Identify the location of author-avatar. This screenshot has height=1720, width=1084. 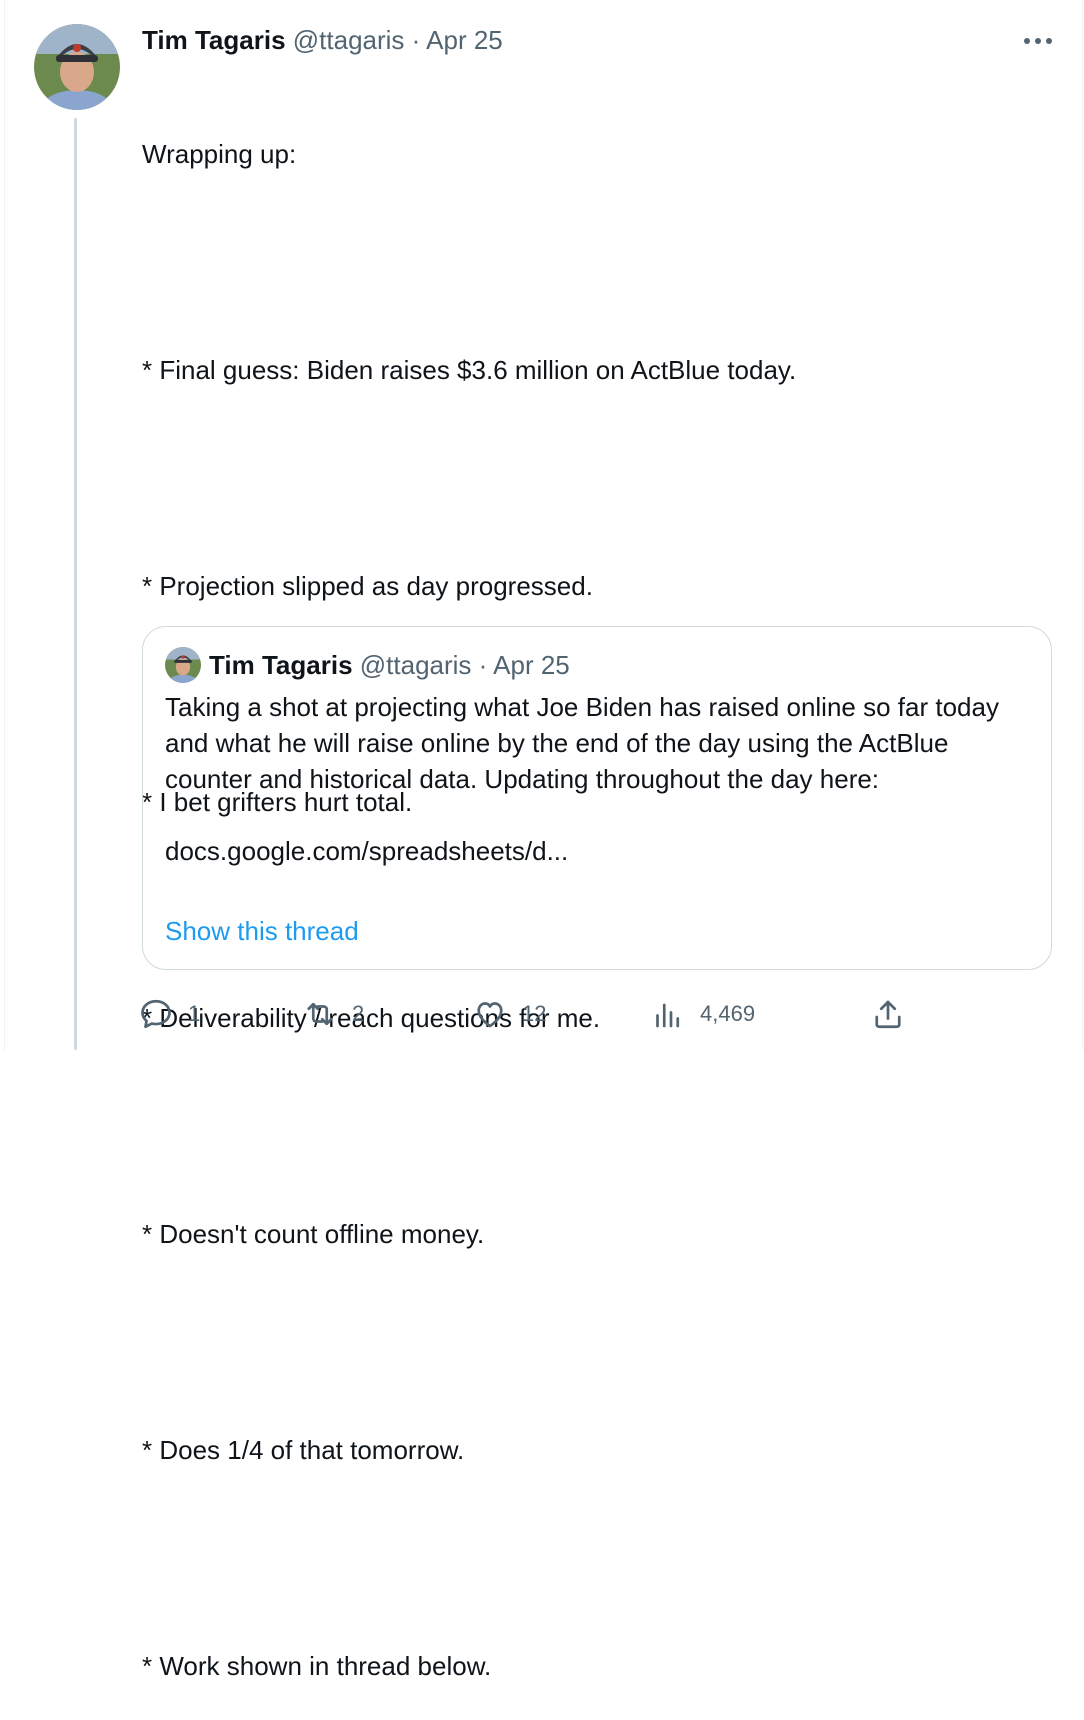
(77, 67).